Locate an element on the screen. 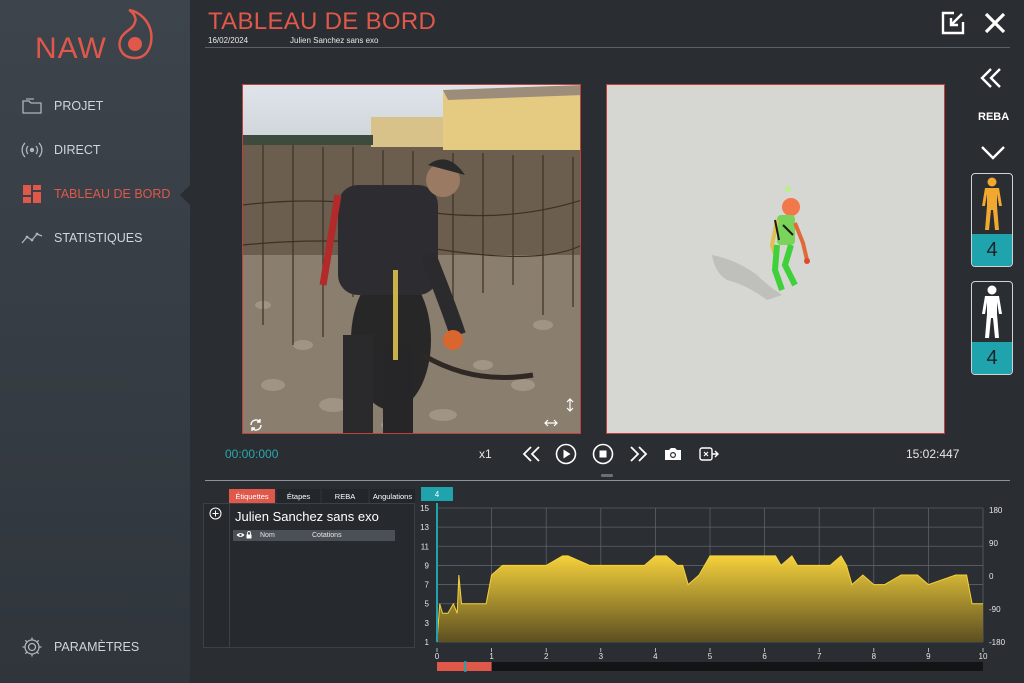 The image size is (1024, 683). sidebar-item-tableau-de-bord: TABLEAU DE BORD is located at coordinates (102, 194).